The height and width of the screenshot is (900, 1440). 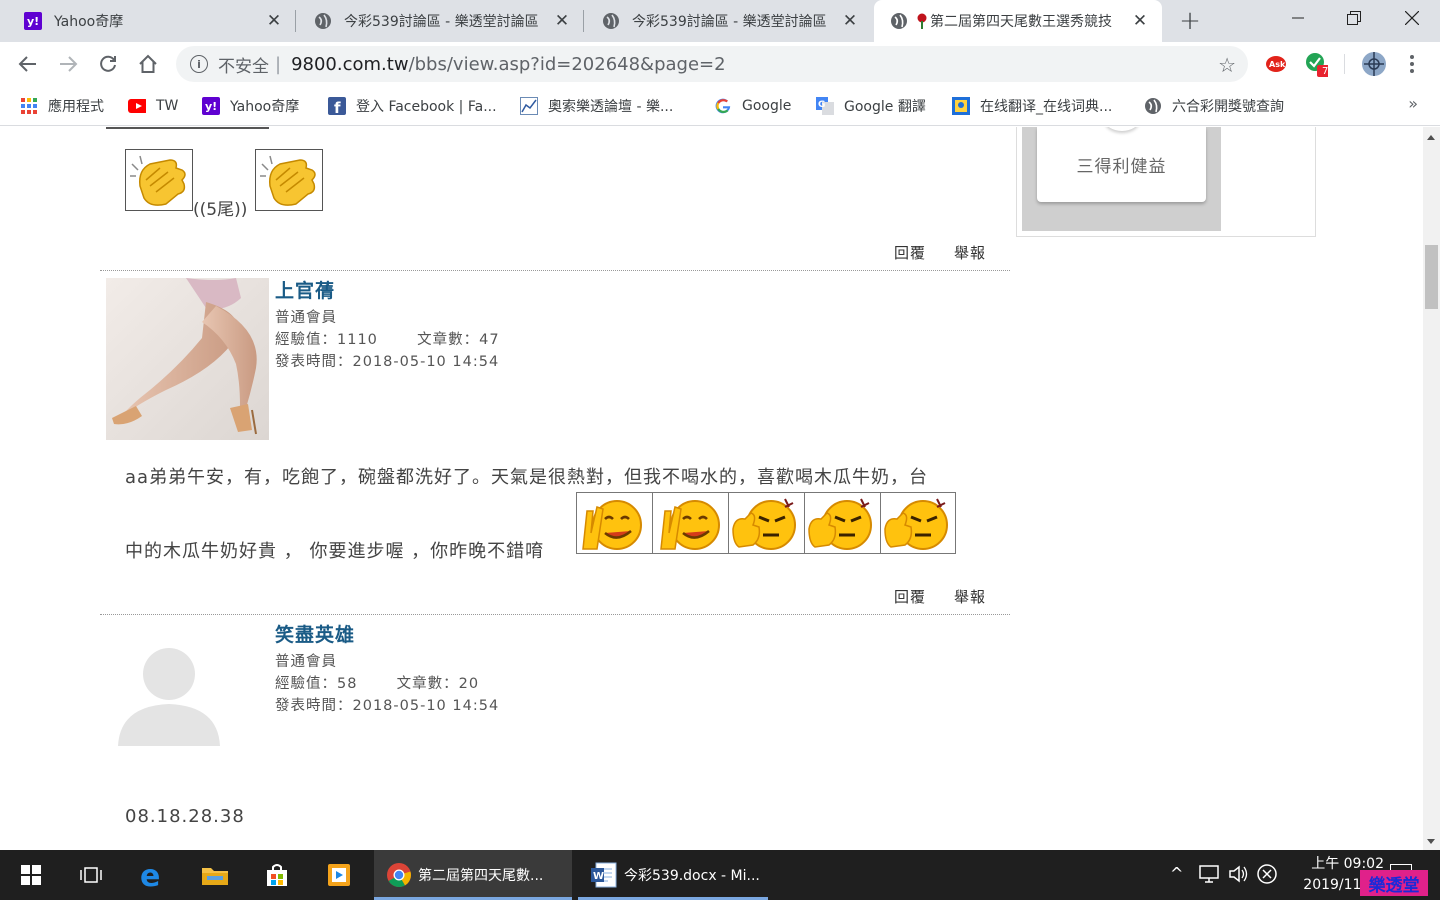 What do you see at coordinates (91, 875) in the screenshot?
I see `task-view-button` at bounding box center [91, 875].